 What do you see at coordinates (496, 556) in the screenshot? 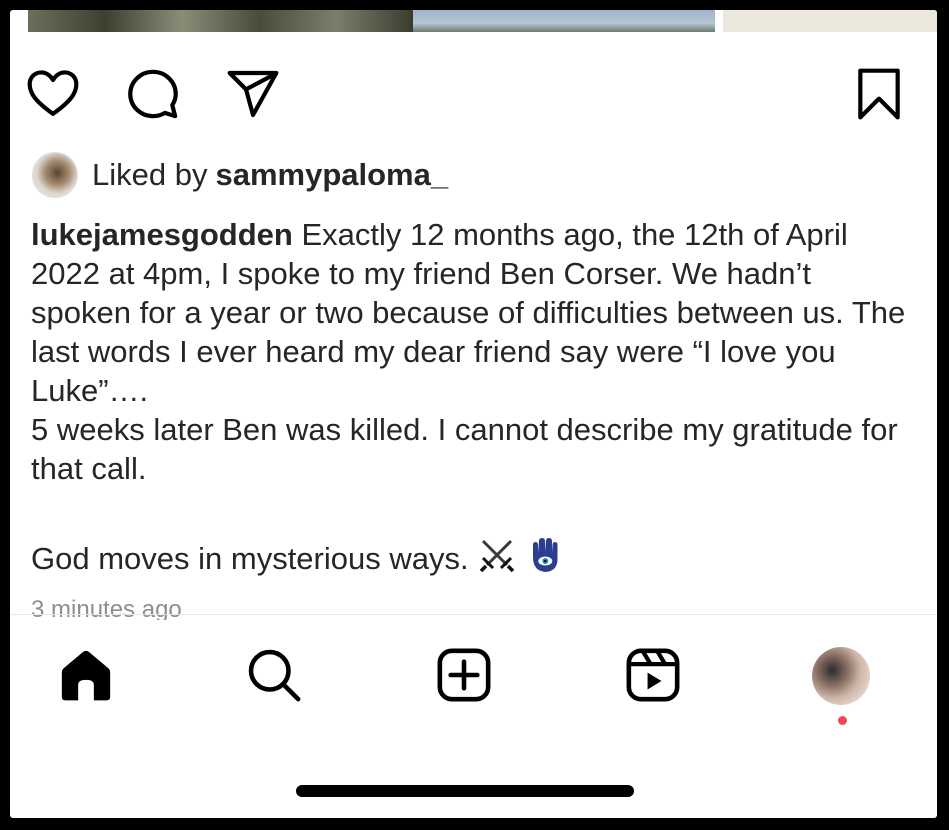
I see `crossed-swords-icon` at bounding box center [496, 556].